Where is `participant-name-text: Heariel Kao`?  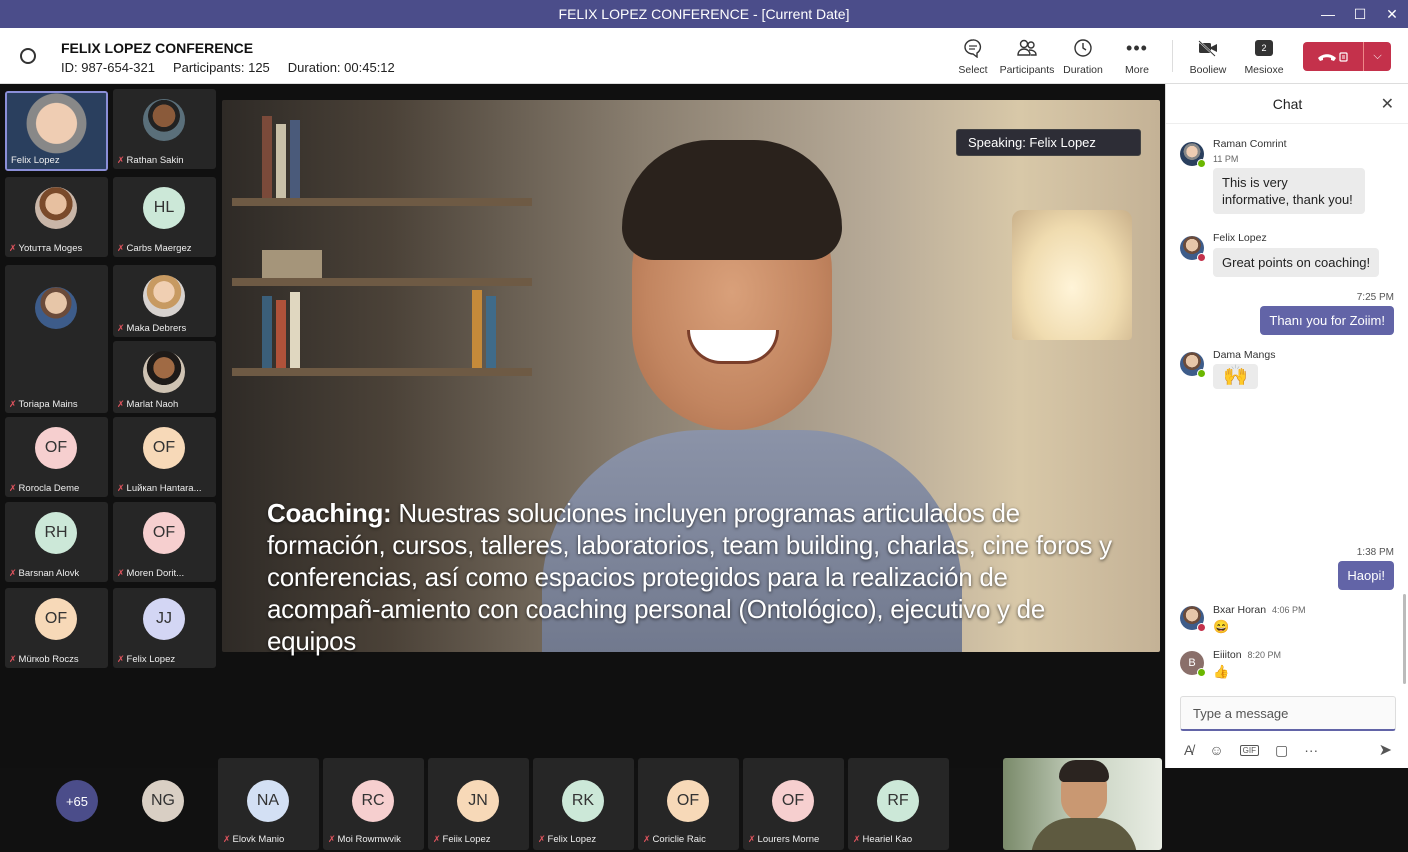
participant-name-text: Heariel Kao is located at coordinates (887, 839).